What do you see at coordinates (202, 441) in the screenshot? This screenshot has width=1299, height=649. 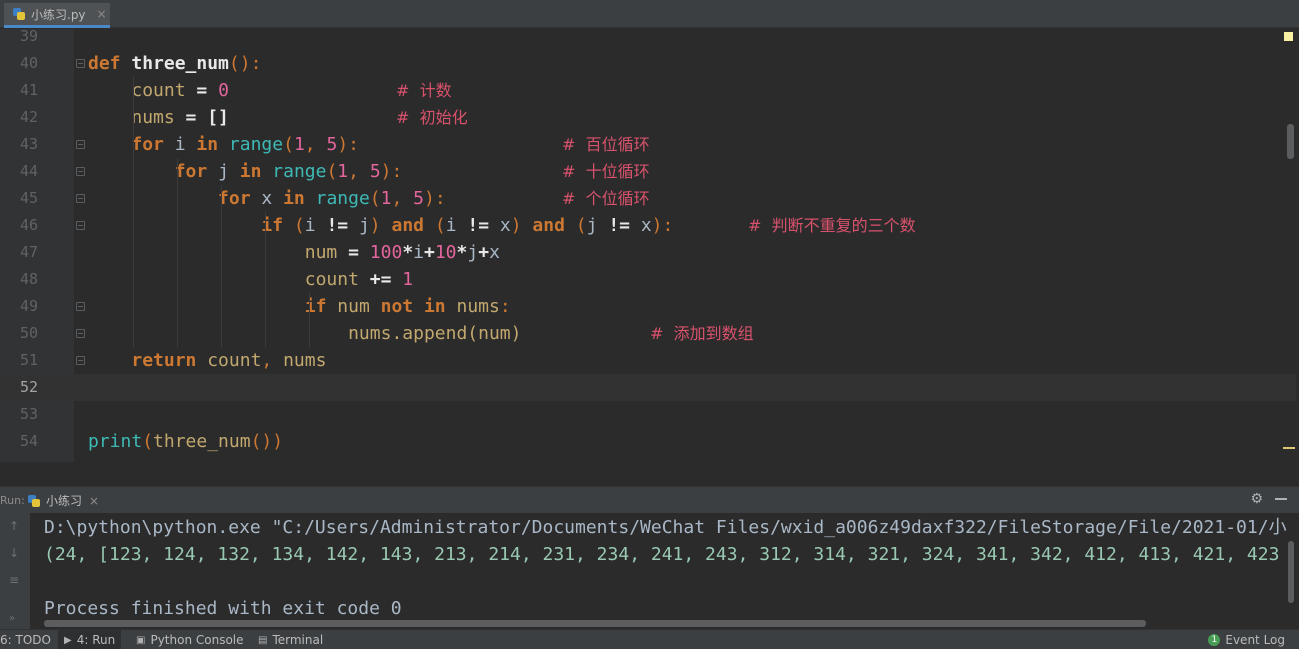 I see `code-token: three_num` at bounding box center [202, 441].